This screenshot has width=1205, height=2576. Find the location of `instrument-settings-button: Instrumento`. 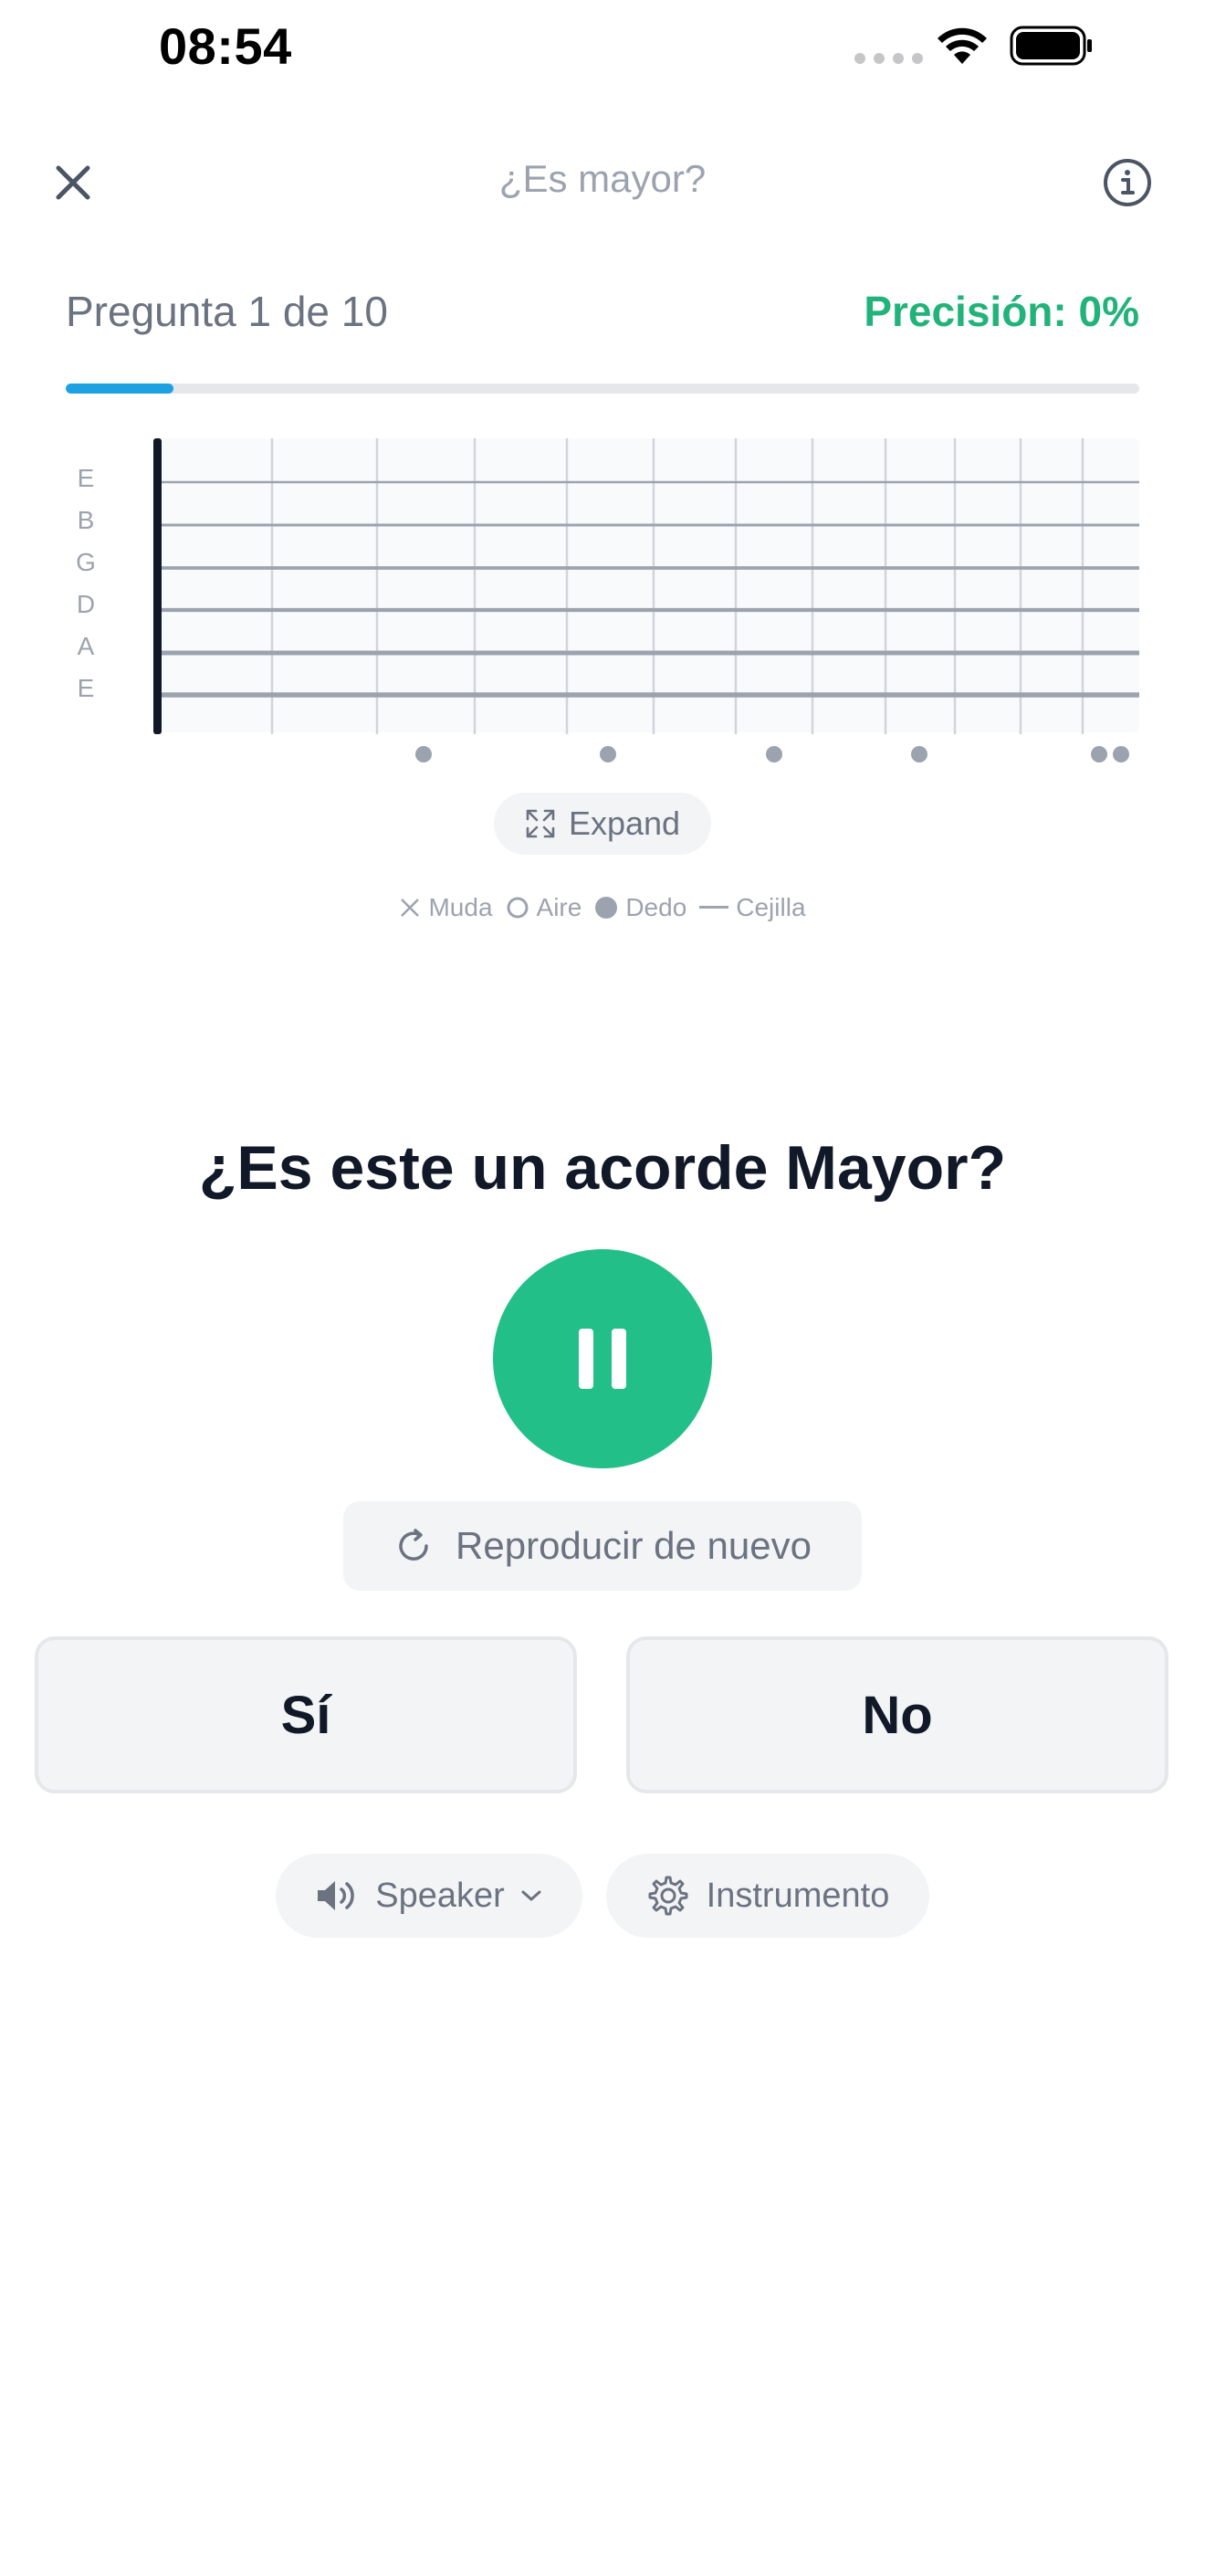

instrument-settings-button: Instrumento is located at coordinates (767, 1896).